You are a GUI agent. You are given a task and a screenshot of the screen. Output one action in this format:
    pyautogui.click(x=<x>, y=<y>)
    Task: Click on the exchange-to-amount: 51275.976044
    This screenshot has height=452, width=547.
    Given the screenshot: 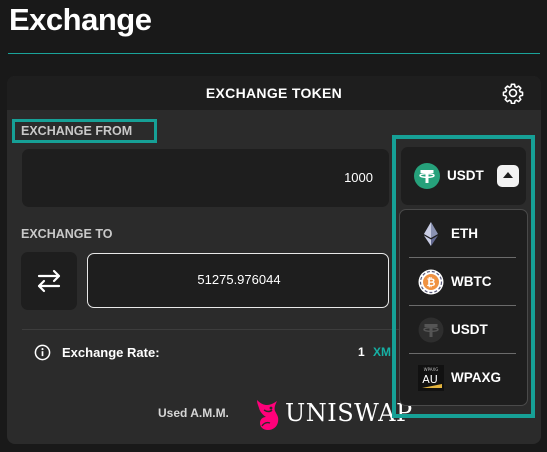 What is the action you would take?
    pyautogui.click(x=239, y=279)
    